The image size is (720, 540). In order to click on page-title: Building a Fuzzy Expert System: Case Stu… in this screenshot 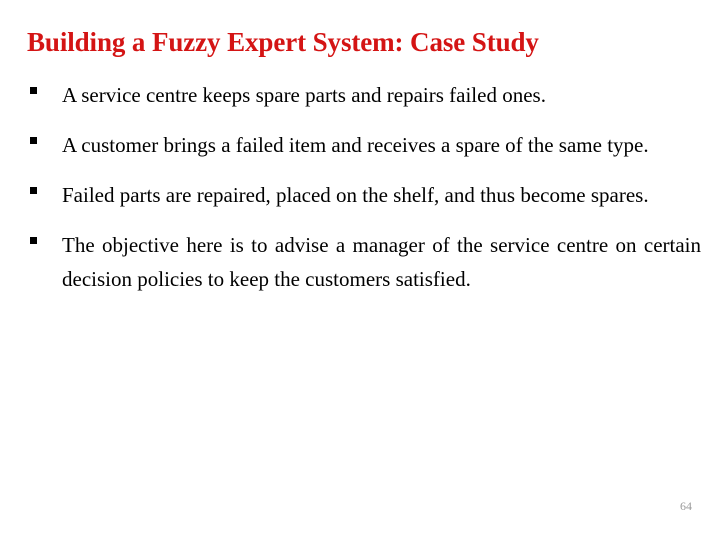, I will do `click(283, 42)`.